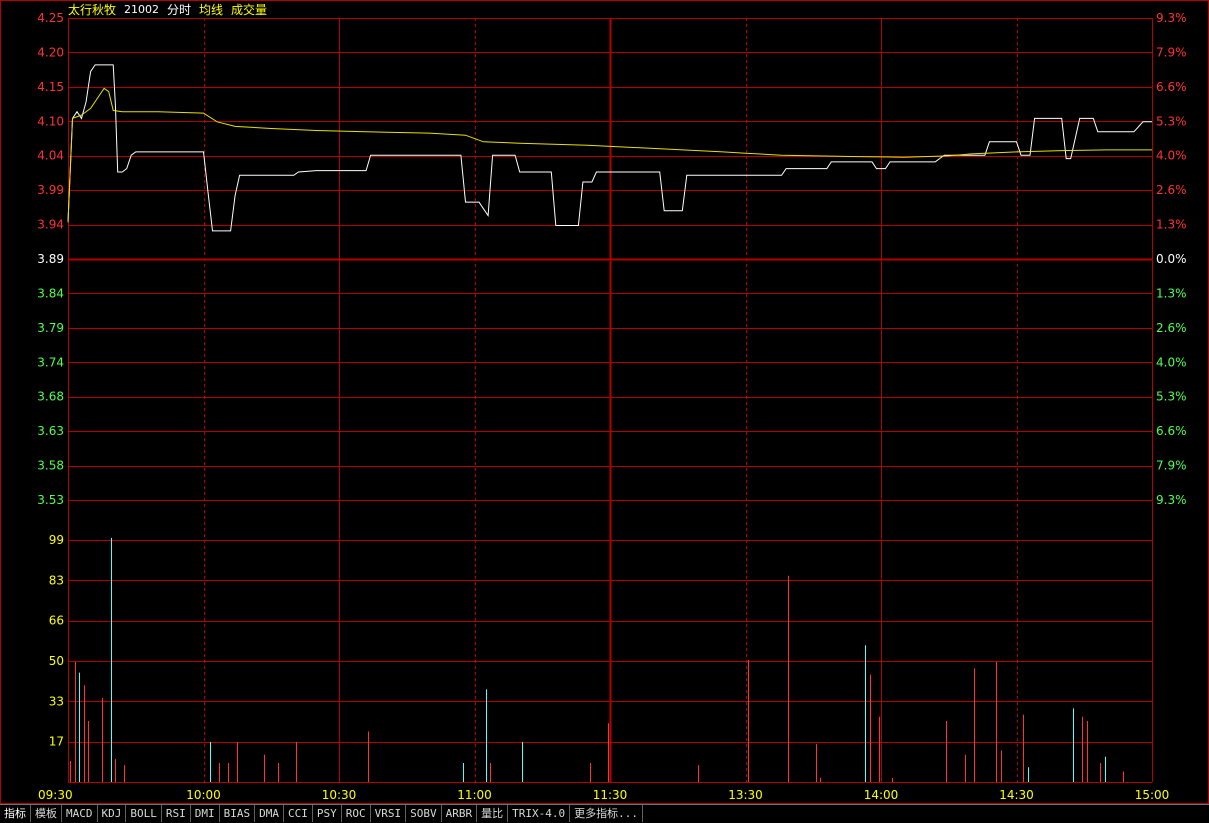  I want to click on indicator-tab: BOLL, so click(144, 813).